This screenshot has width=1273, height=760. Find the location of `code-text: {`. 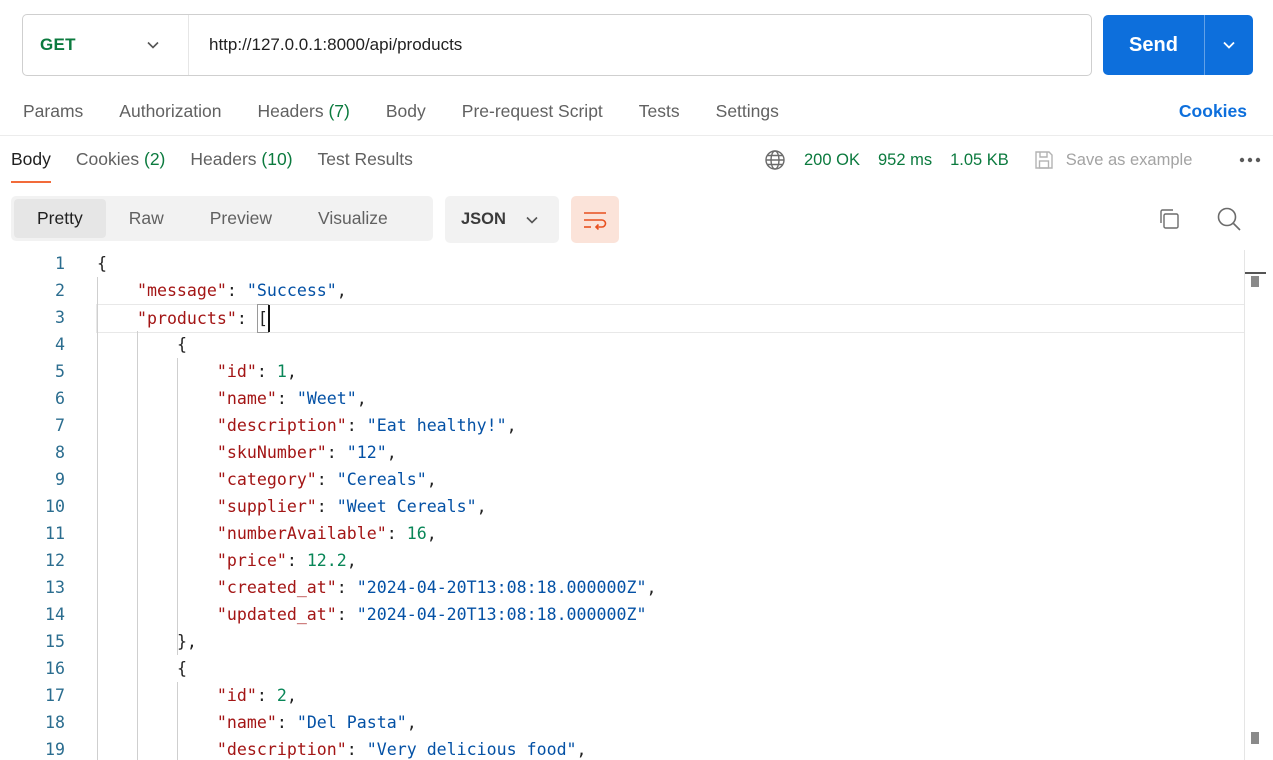

code-text: { is located at coordinates (142, 344).